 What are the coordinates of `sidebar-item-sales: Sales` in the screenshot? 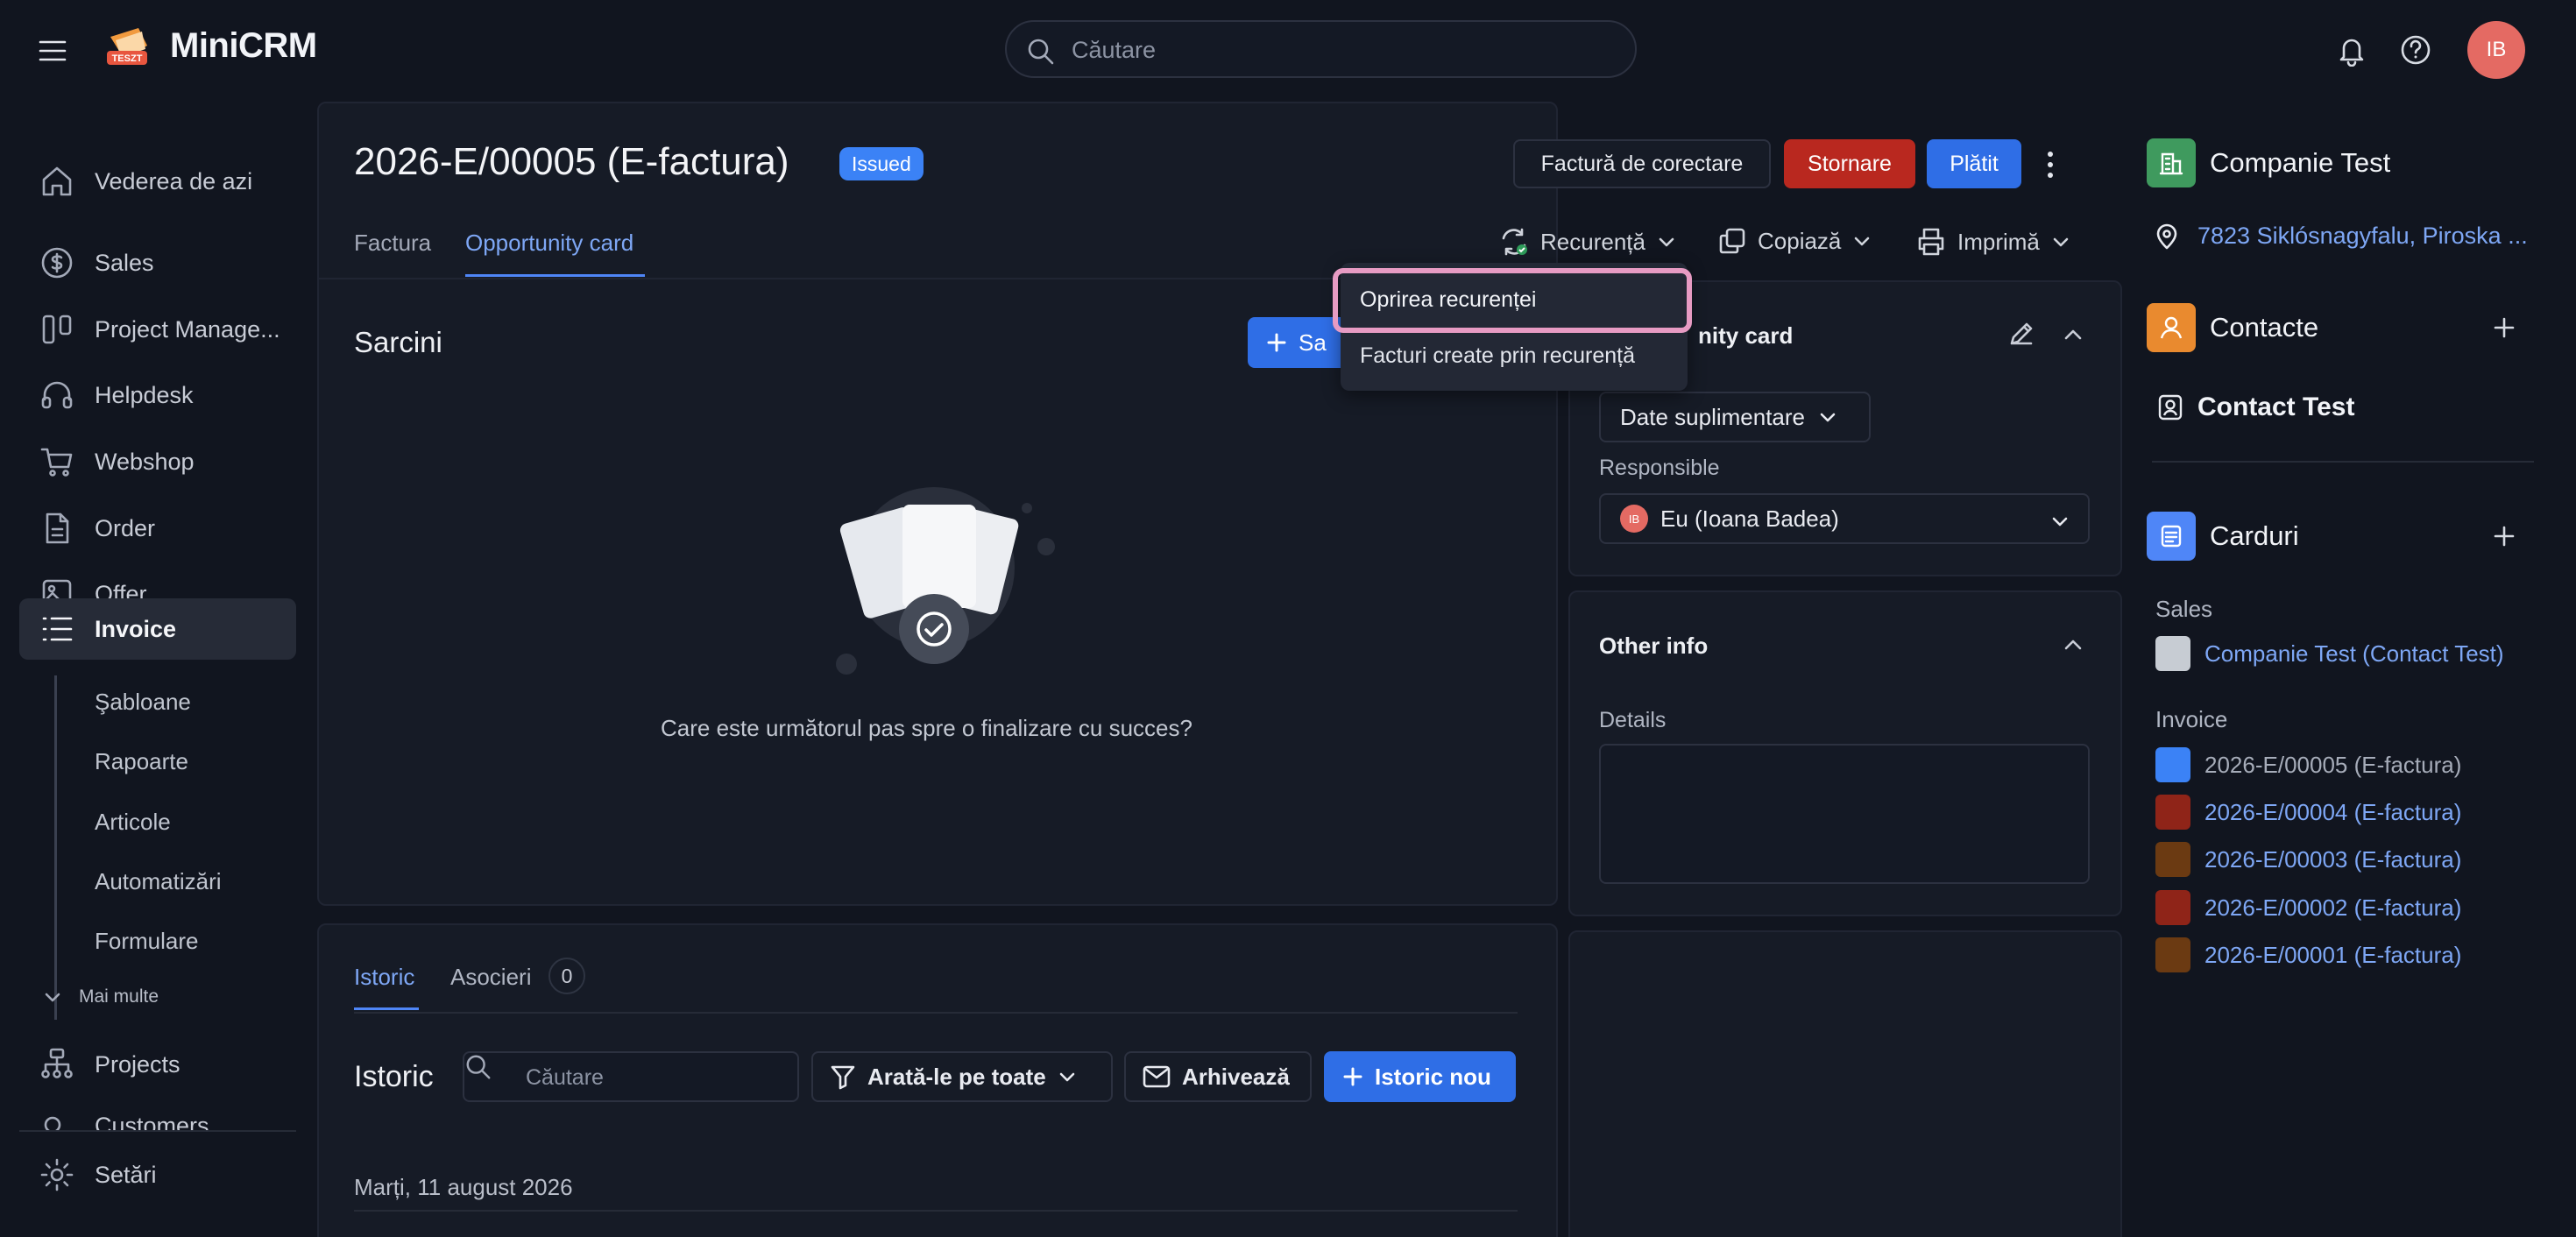 It's located at (157, 262).